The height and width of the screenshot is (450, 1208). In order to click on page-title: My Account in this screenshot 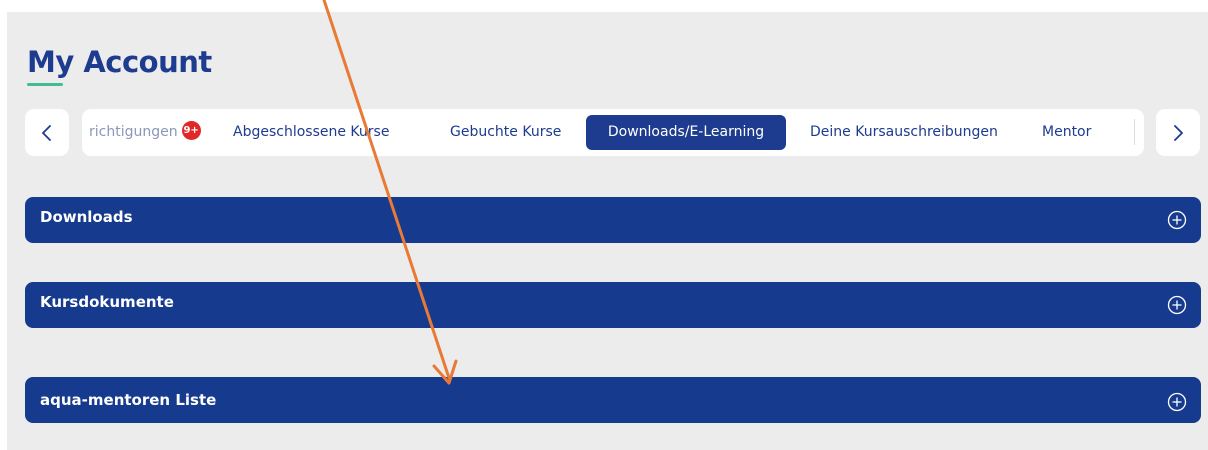, I will do `click(119, 62)`.